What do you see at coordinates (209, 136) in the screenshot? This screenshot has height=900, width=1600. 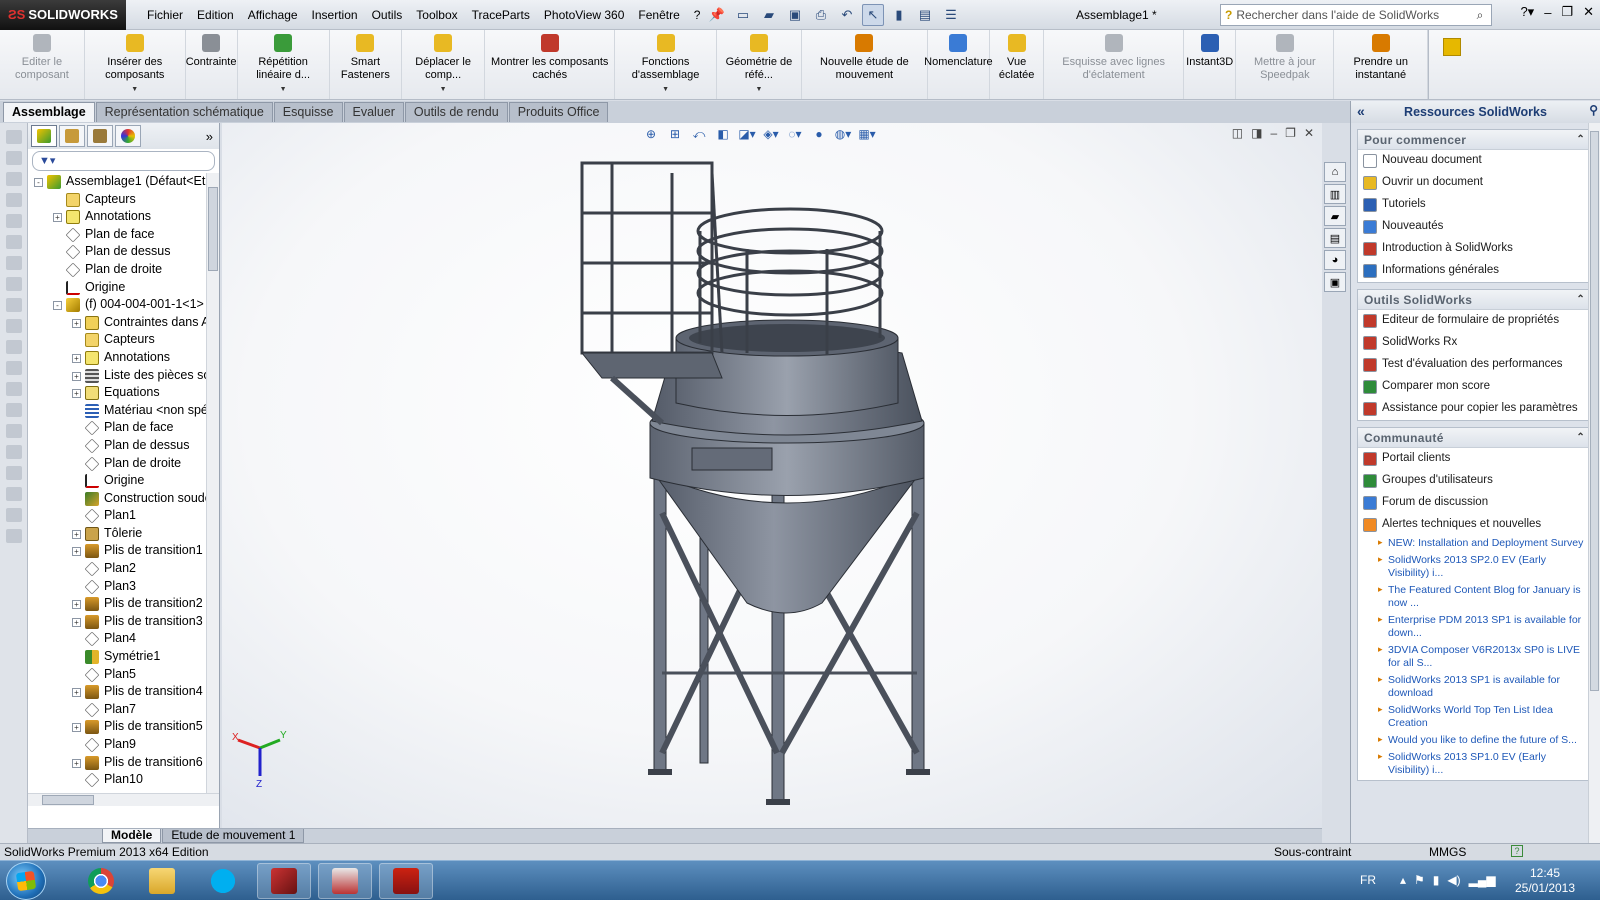 I see `expand-panel-icon: »` at bounding box center [209, 136].